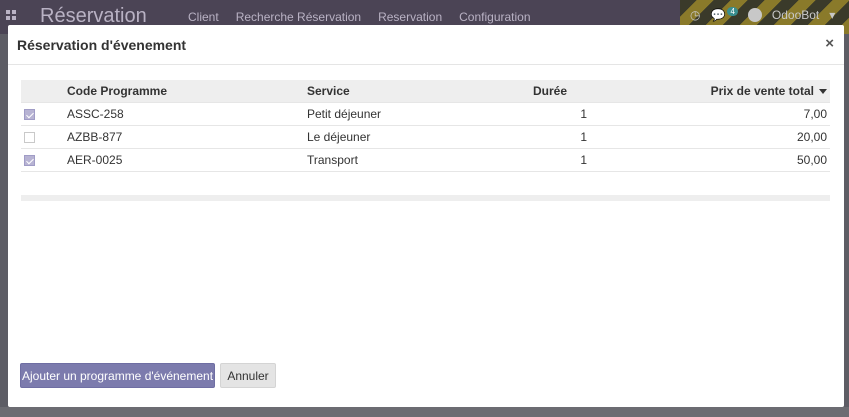 This screenshot has height=417, width=849. What do you see at coordinates (829, 43) in the screenshot?
I see `close-icon: ×` at bounding box center [829, 43].